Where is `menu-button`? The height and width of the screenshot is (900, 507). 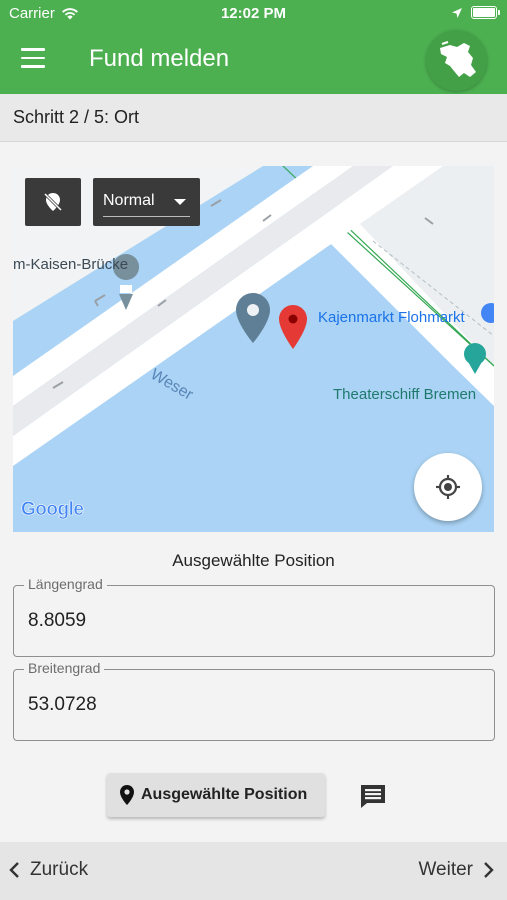
menu-button is located at coordinates (35, 60).